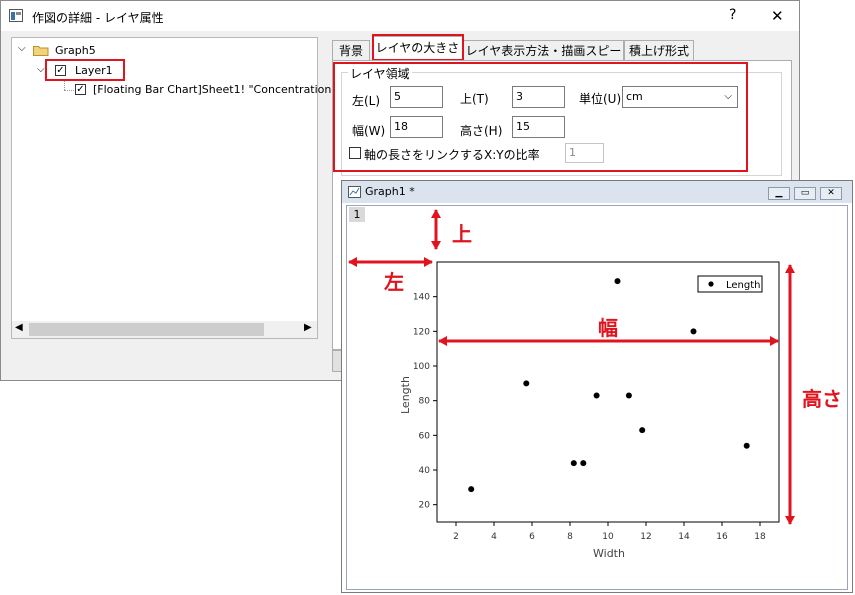 The height and width of the screenshot is (595, 855). What do you see at coordinates (645, 537) in the screenshot?
I see `x-tick-label: 12` at bounding box center [645, 537].